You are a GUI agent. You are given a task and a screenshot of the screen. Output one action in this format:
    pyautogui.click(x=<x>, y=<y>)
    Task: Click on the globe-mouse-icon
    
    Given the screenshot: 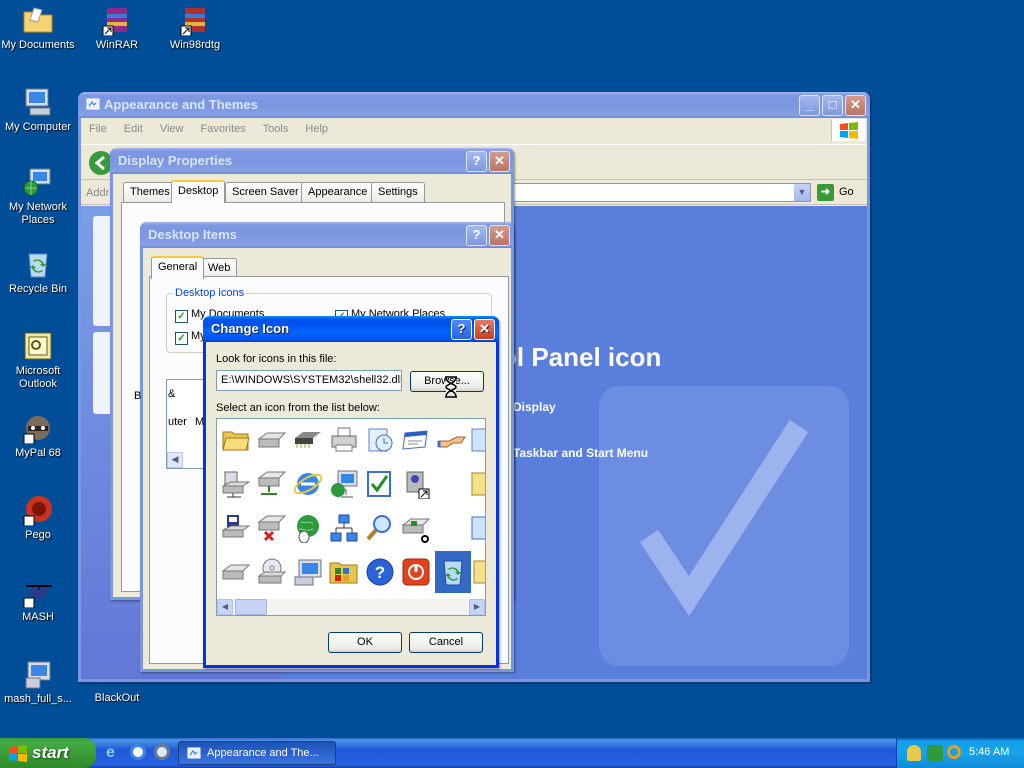 What is the action you would take?
    pyautogui.click(x=308, y=528)
    